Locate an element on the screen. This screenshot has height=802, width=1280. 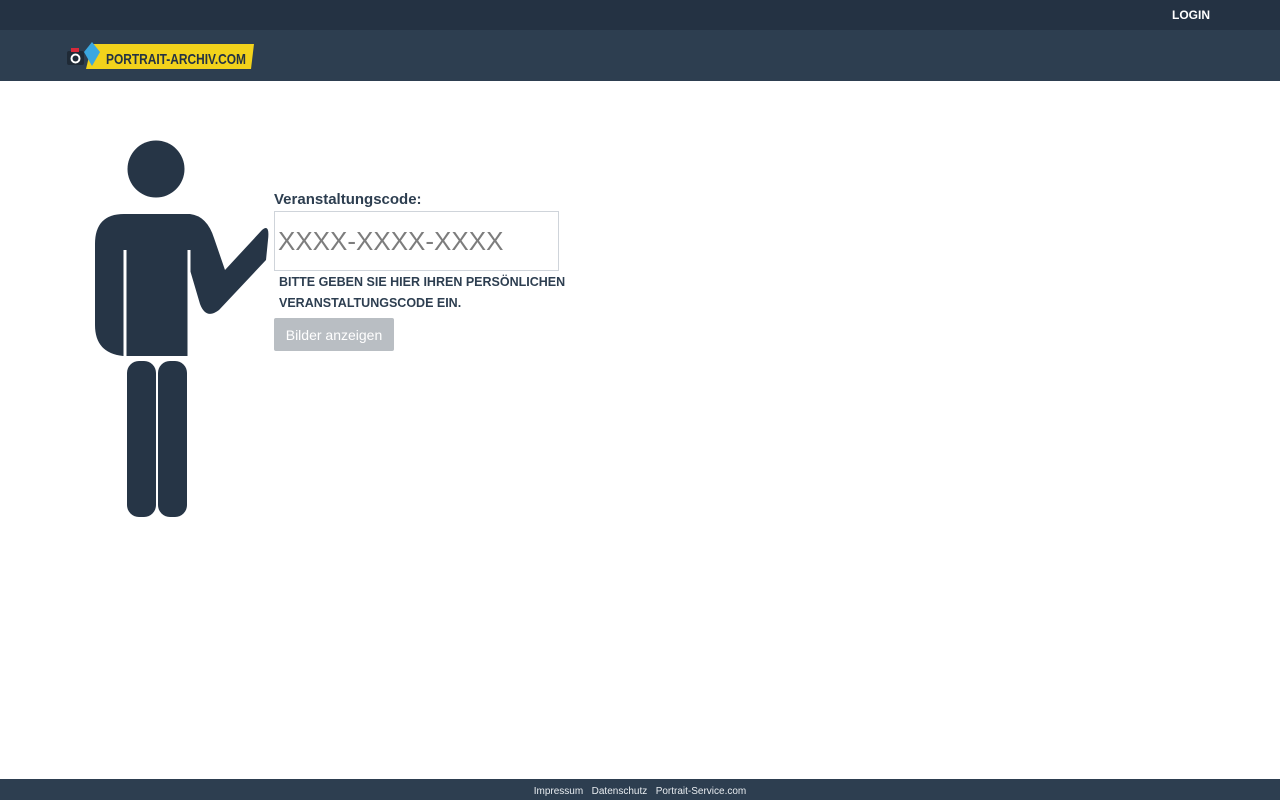
logo-text: PORTRAIT-ARCHIV.COM is located at coordinates (176, 59).